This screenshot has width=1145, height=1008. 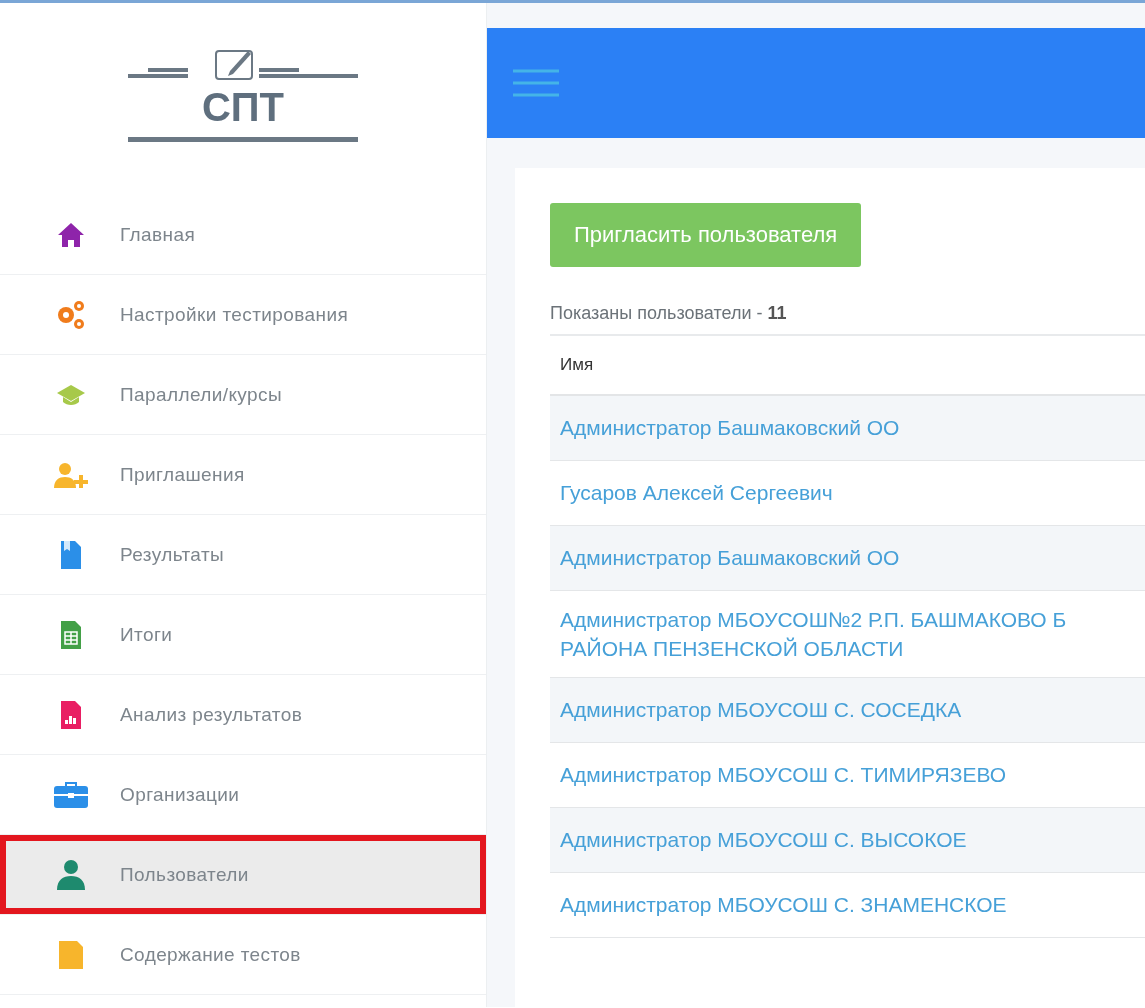 I want to click on chart-document-icon, so click(x=71, y=714).